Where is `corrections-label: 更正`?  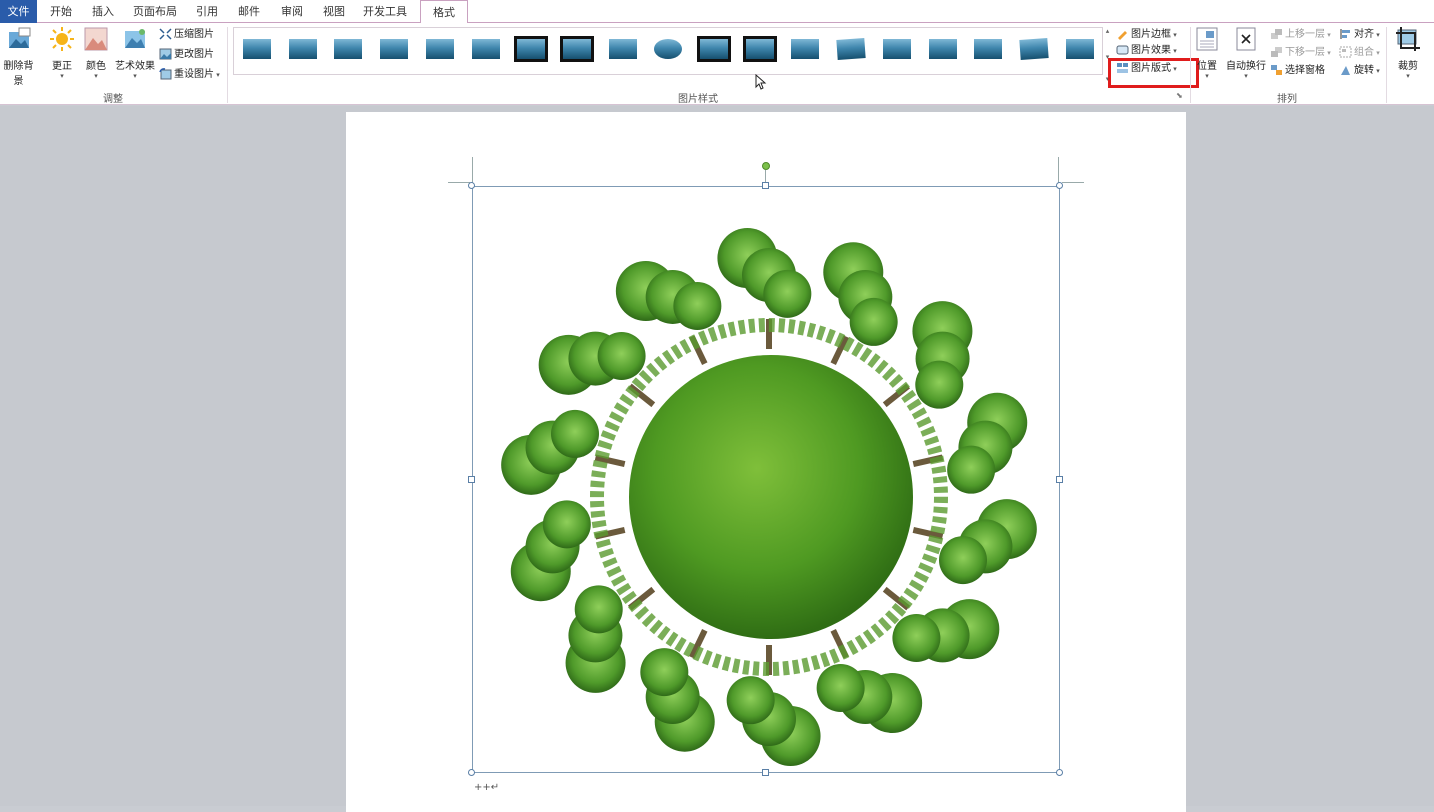
corrections-label: 更正 is located at coordinates (62, 66).